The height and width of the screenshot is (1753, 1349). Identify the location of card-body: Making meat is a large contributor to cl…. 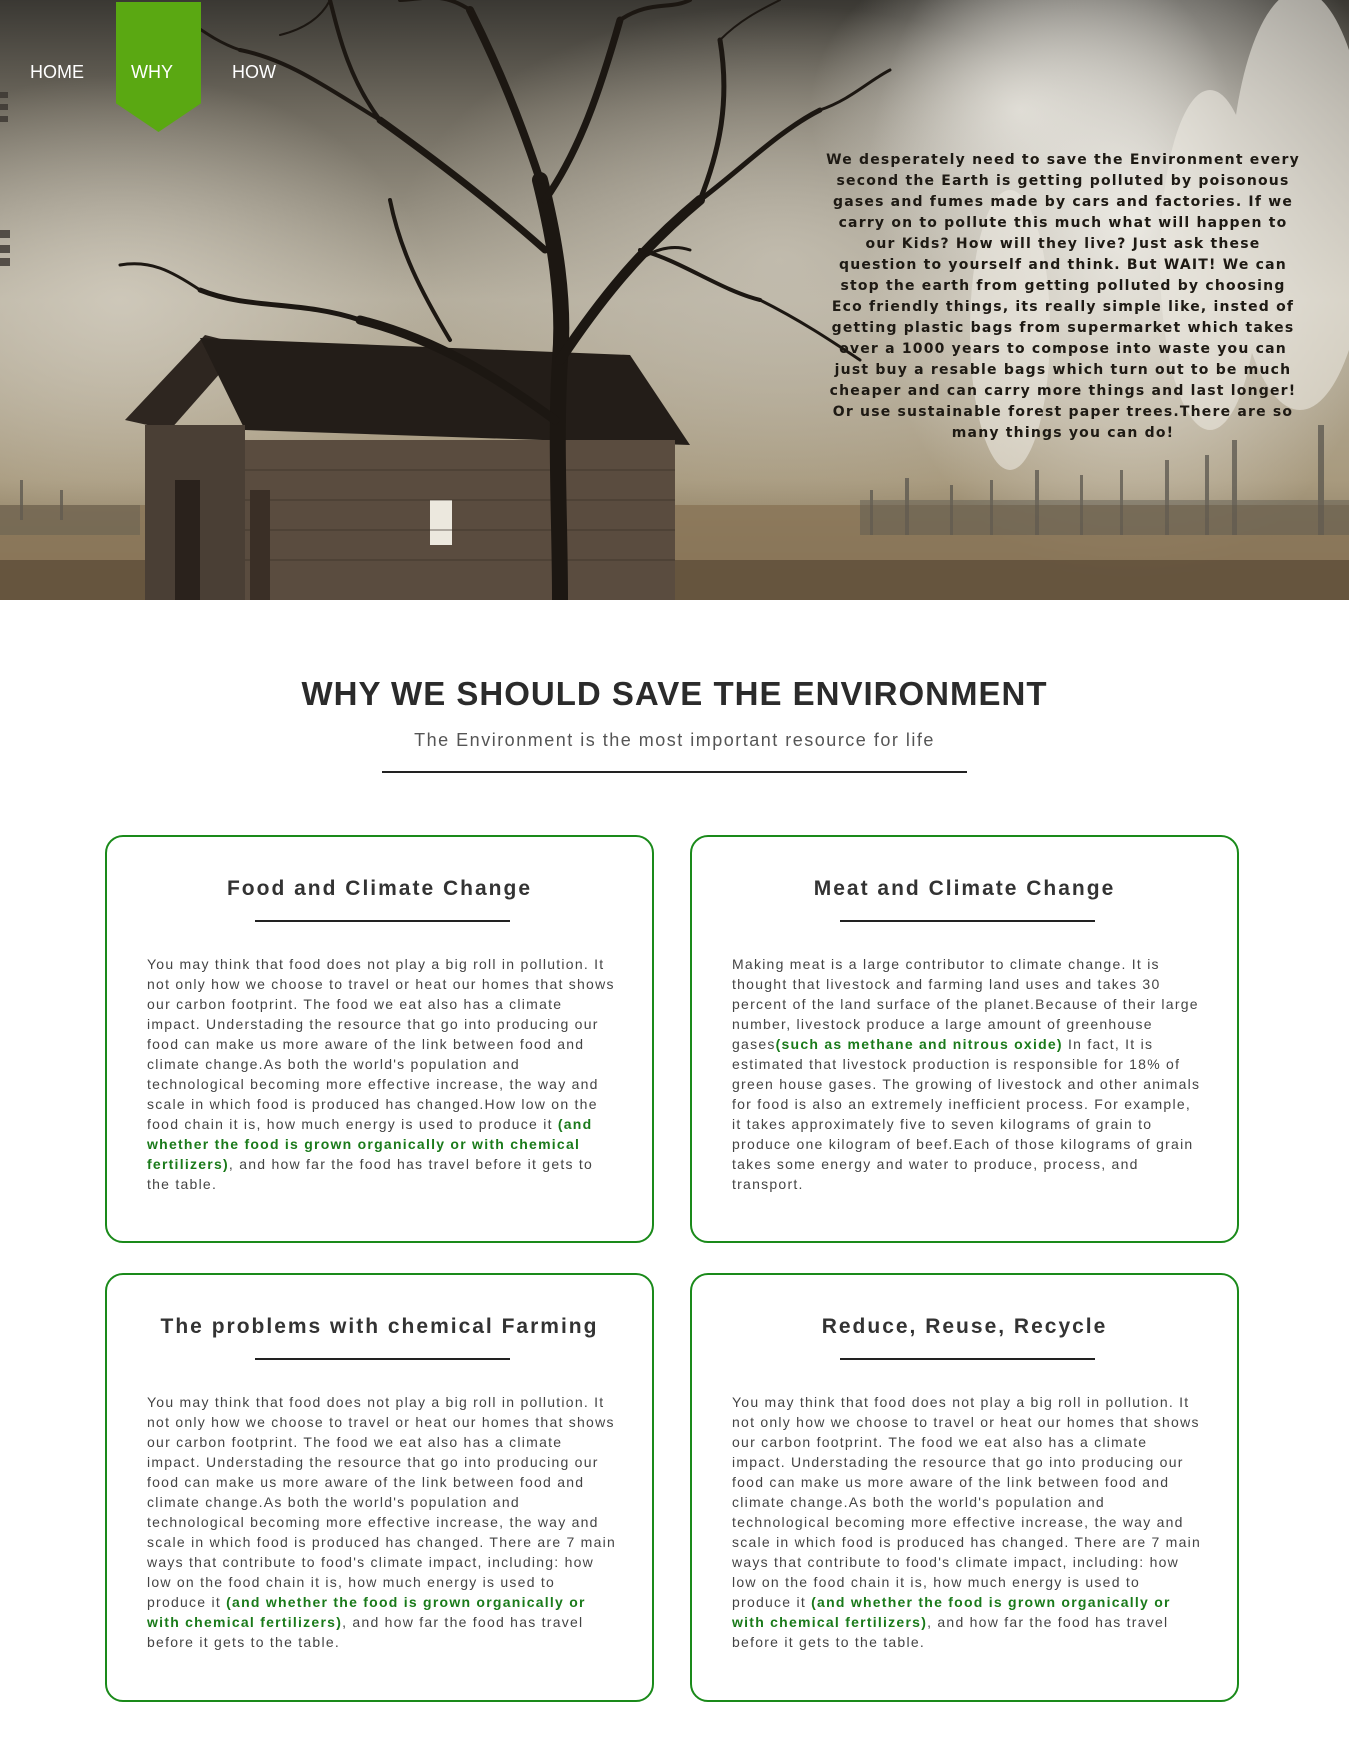
(967, 1074).